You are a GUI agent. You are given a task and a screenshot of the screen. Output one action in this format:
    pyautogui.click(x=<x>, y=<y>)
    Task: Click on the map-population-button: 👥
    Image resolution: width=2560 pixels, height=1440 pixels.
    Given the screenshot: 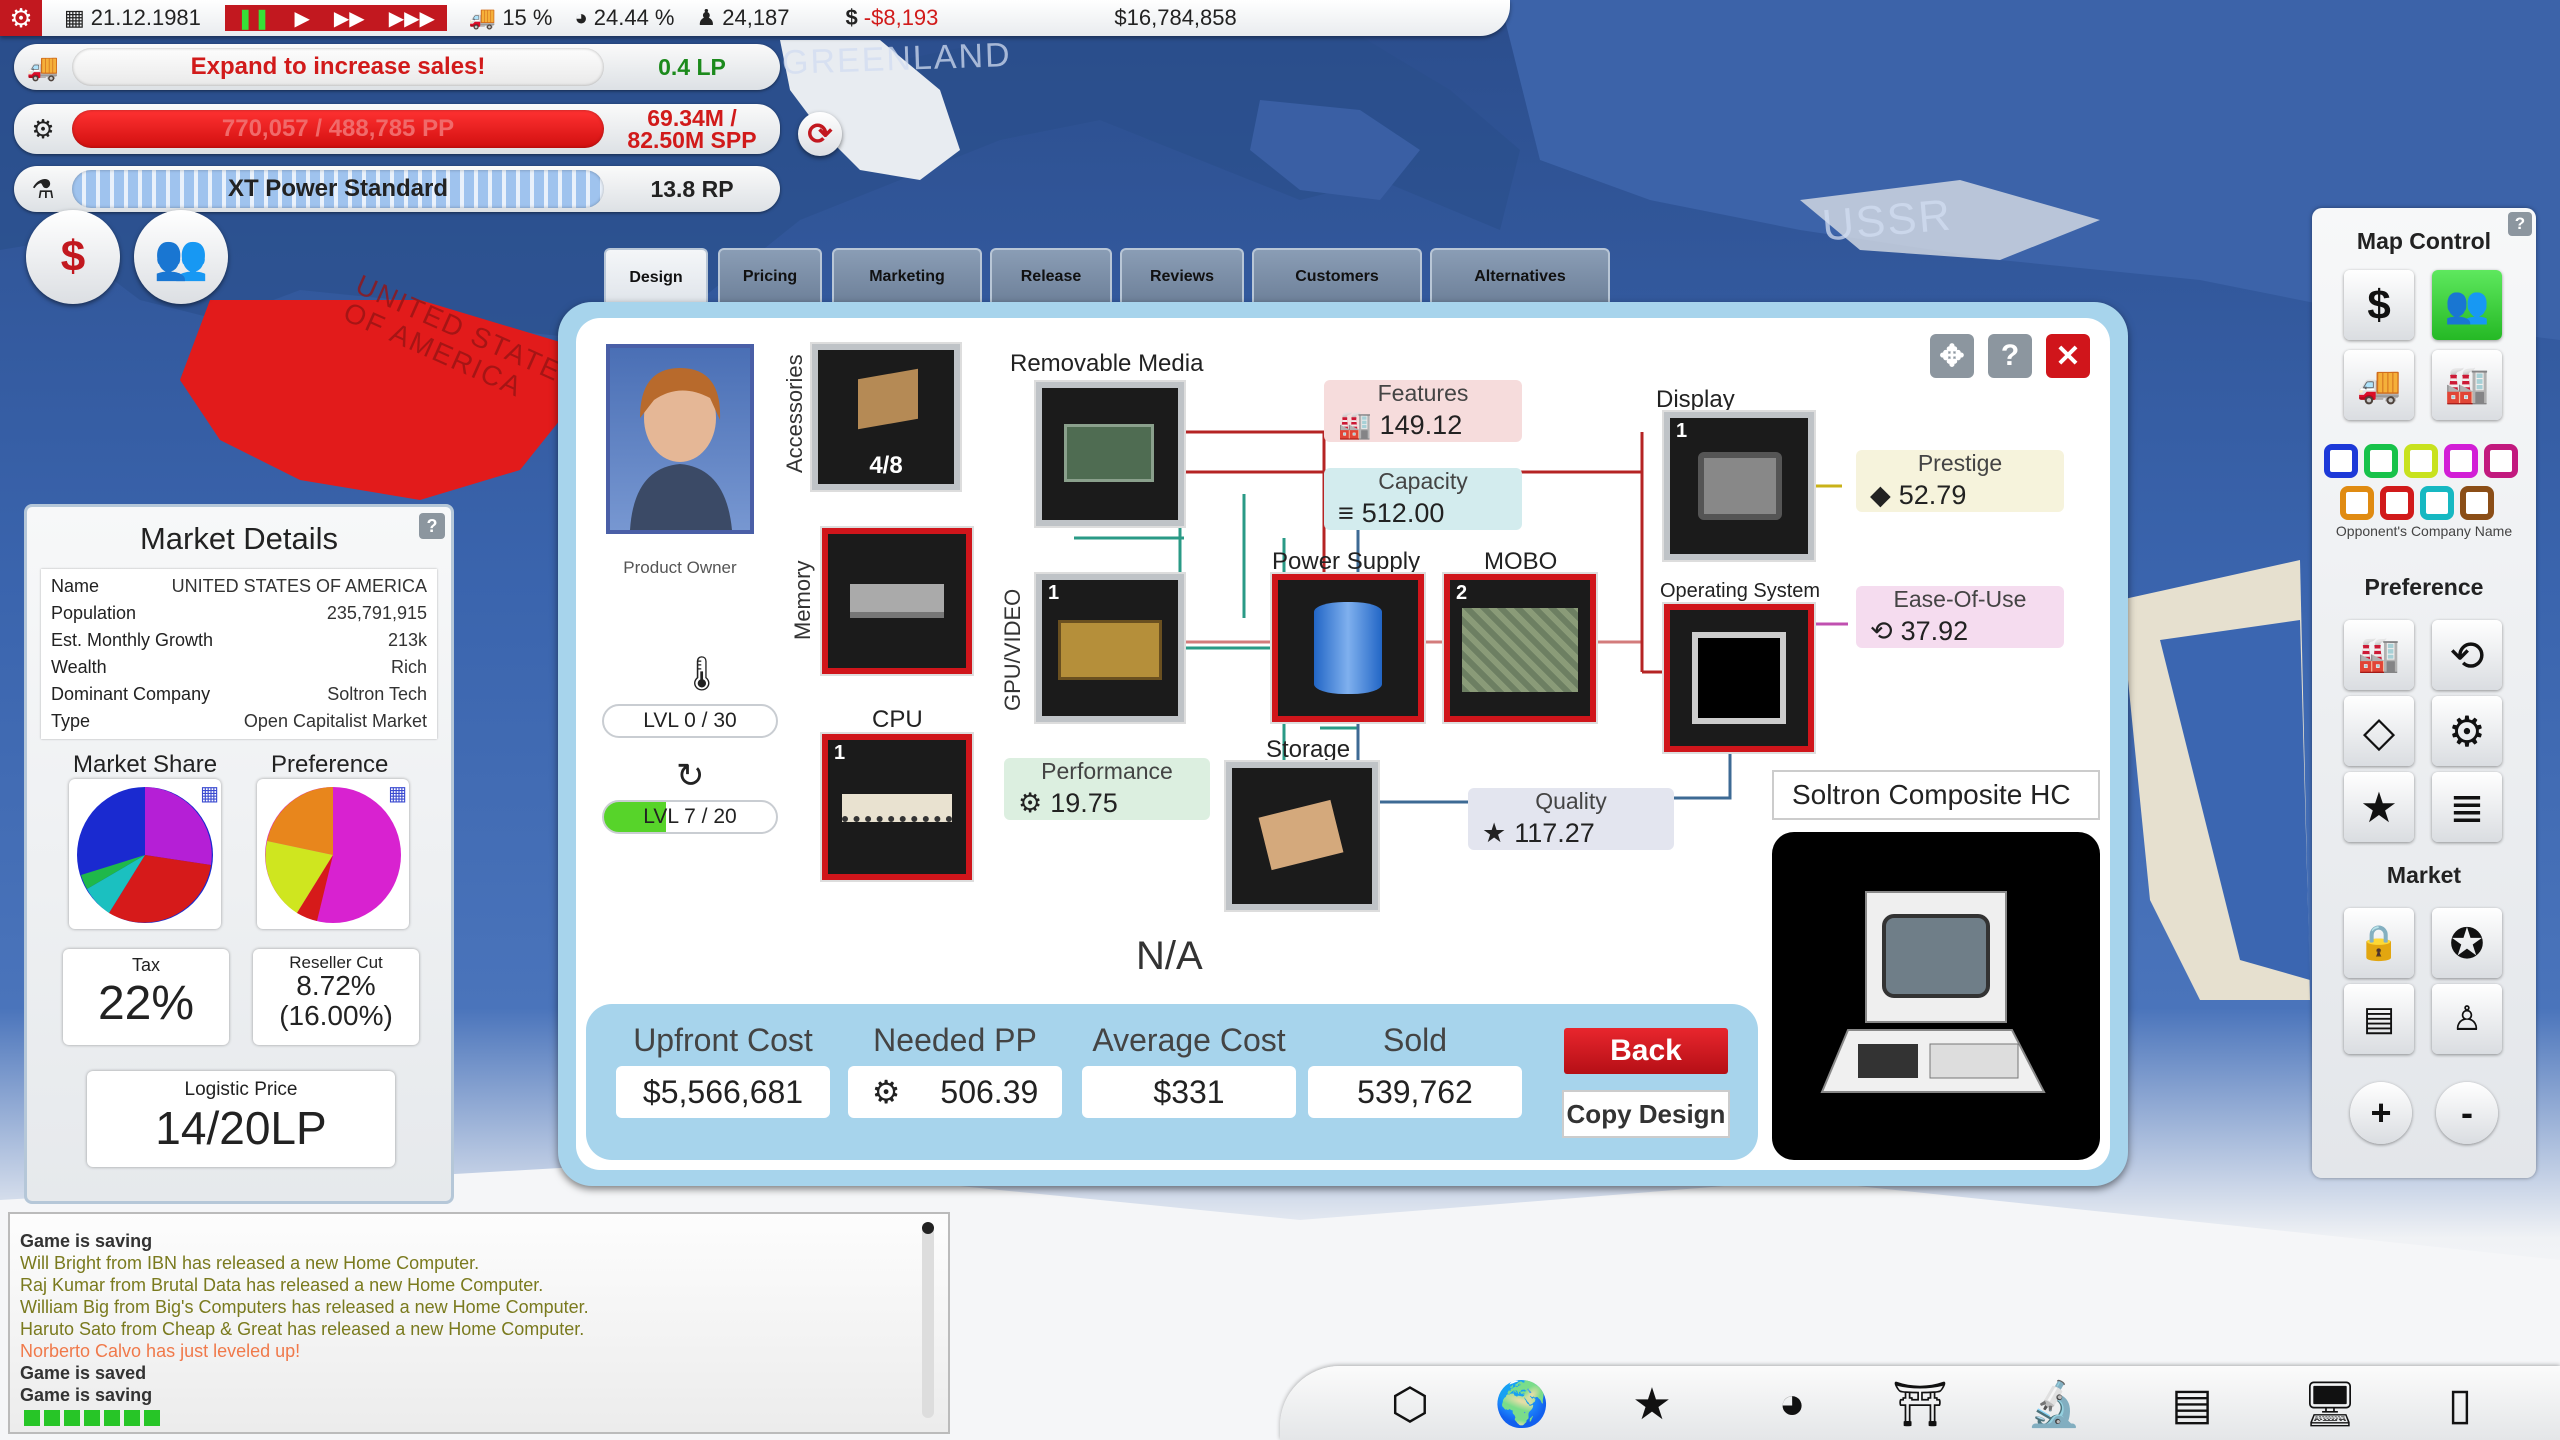 What is the action you would take?
    pyautogui.click(x=2467, y=305)
    